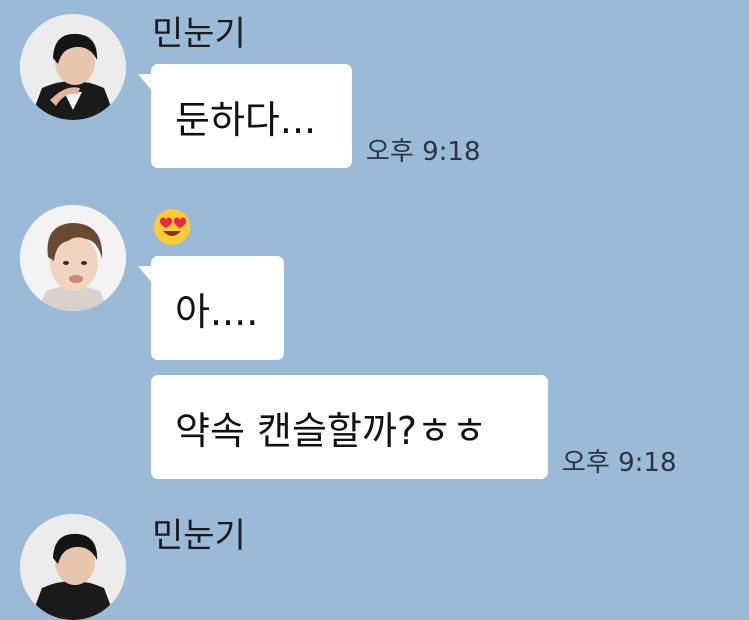 Image resolution: width=749 pixels, height=620 pixels. Describe the element at coordinates (172, 227) in the screenshot. I see `heart-eyes-emoji-icon` at that location.